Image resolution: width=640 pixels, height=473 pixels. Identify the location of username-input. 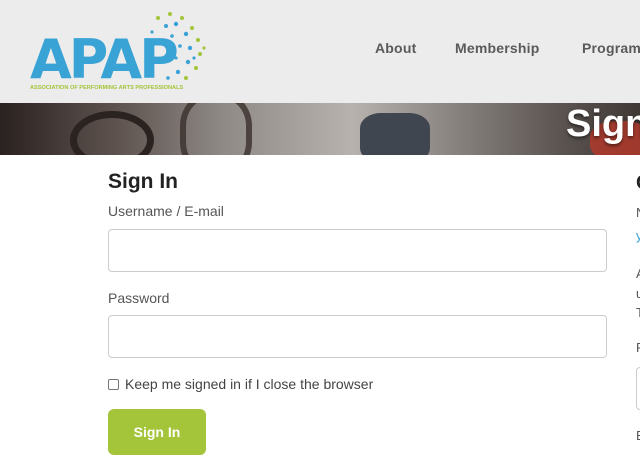
(357, 250).